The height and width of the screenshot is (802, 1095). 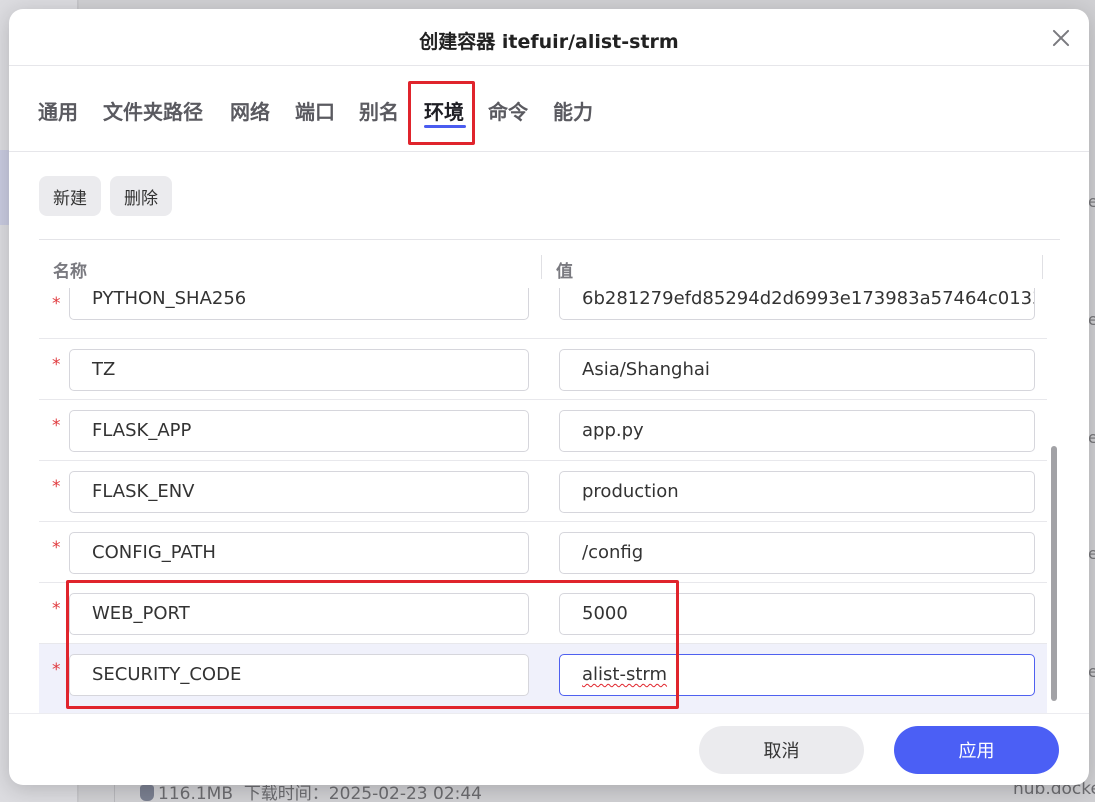 I want to click on table-row: * FLASK_ENV production, so click(x=543, y=491).